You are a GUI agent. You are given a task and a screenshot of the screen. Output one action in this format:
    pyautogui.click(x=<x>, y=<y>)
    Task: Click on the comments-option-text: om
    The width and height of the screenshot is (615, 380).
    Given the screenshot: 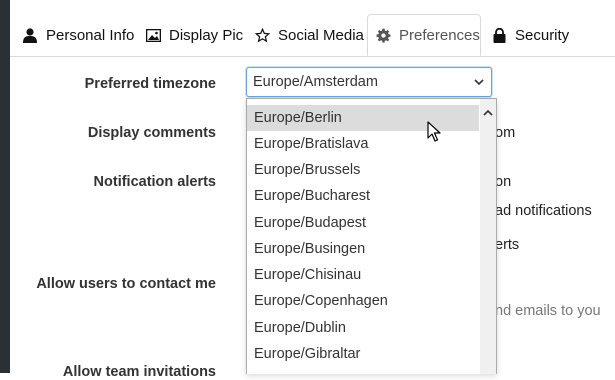 What is the action you would take?
    pyautogui.click(x=505, y=133)
    